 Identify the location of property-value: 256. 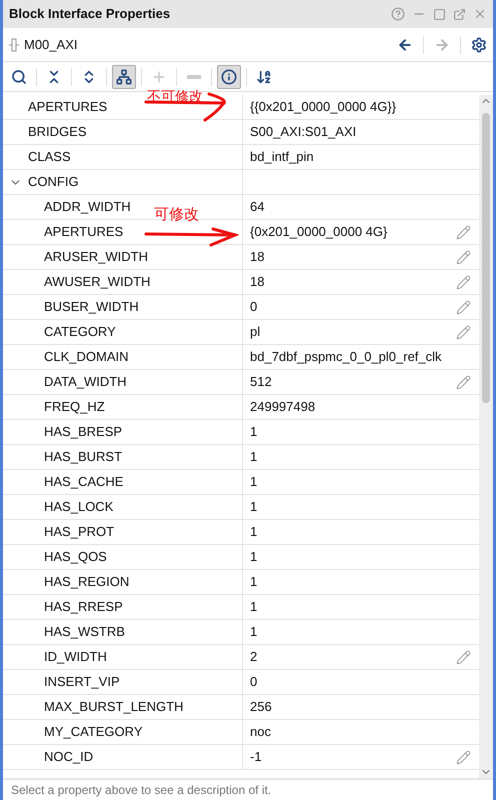
(261, 707).